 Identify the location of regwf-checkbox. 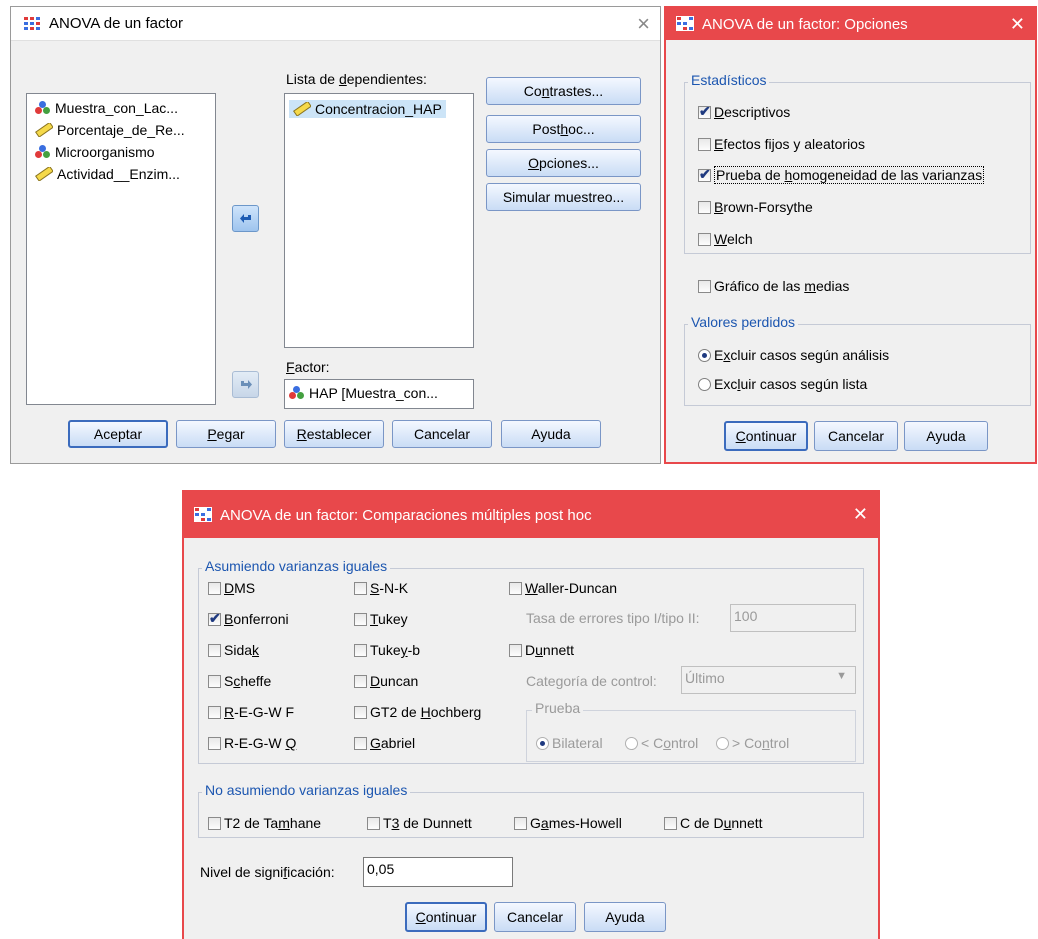
(214, 712).